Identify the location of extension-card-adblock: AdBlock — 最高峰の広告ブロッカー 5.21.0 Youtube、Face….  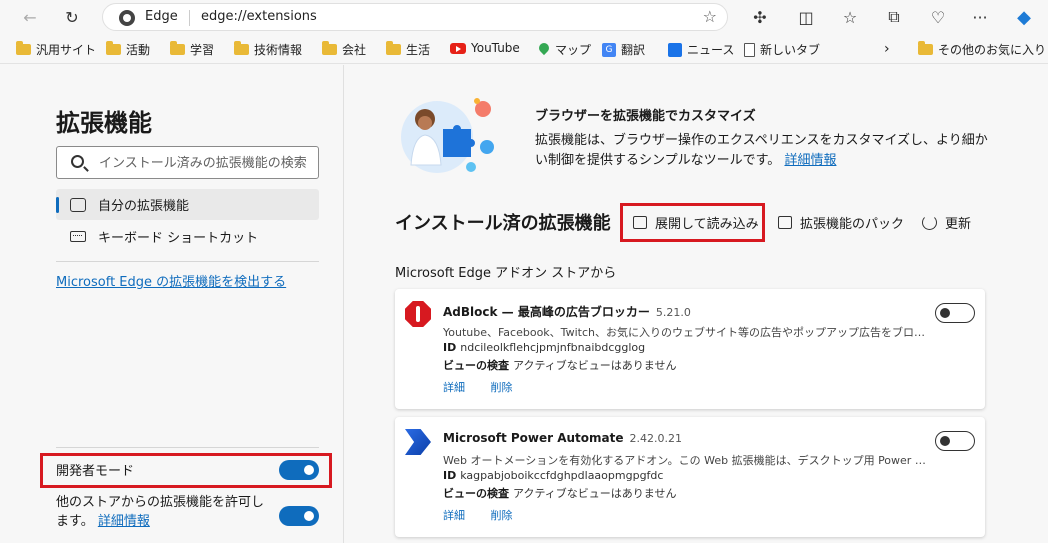
(690, 349).